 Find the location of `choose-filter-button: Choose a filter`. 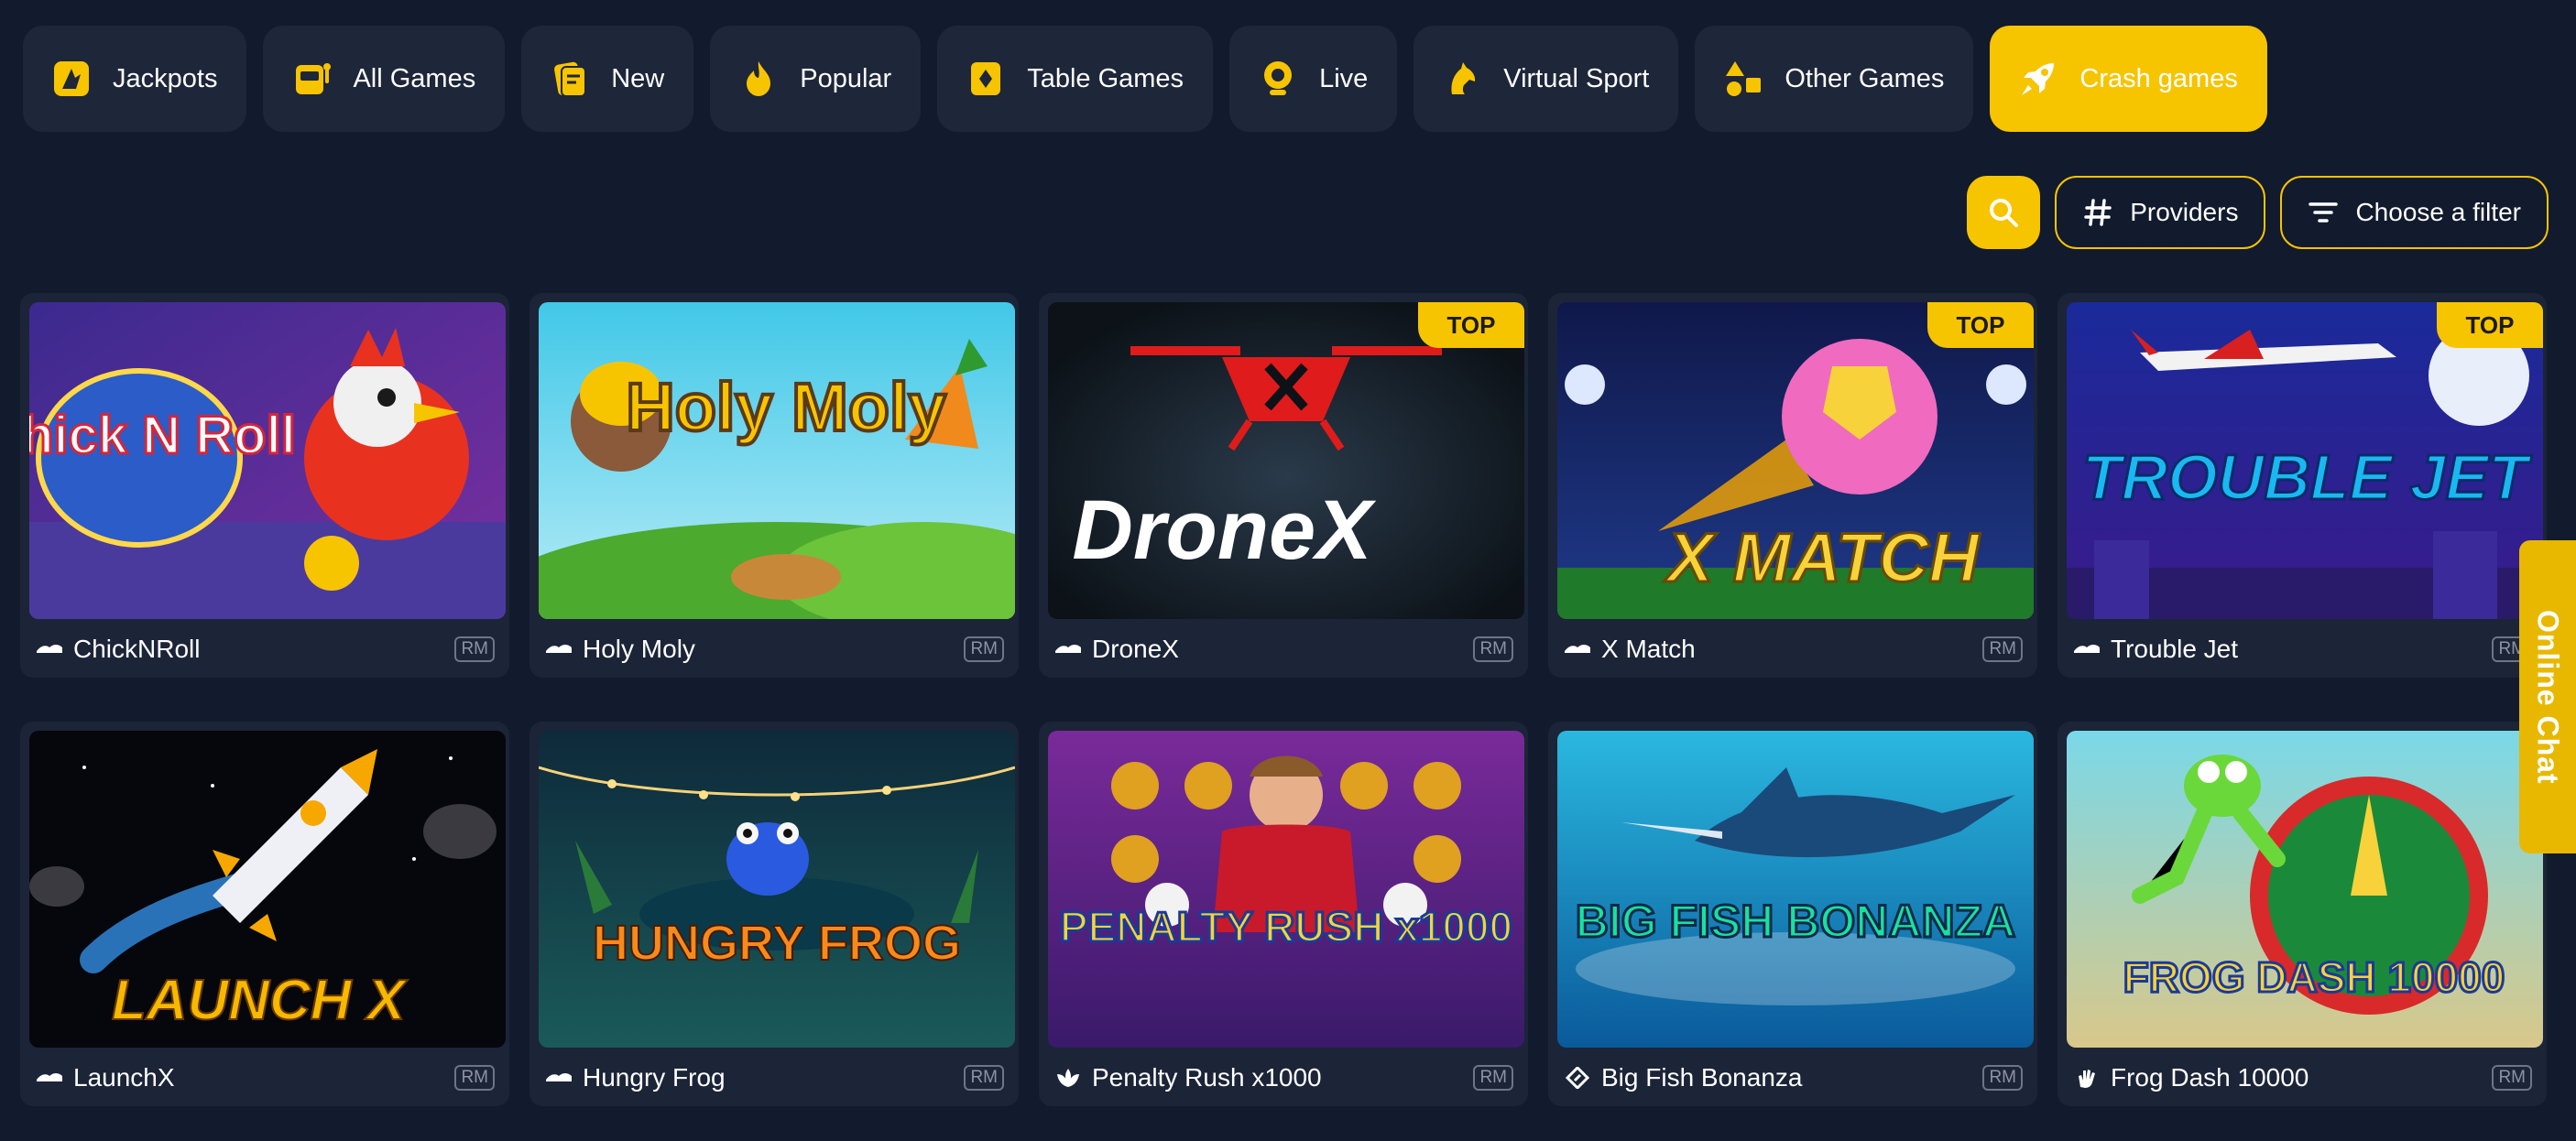

choose-filter-button: Choose a filter is located at coordinates (2415, 212).